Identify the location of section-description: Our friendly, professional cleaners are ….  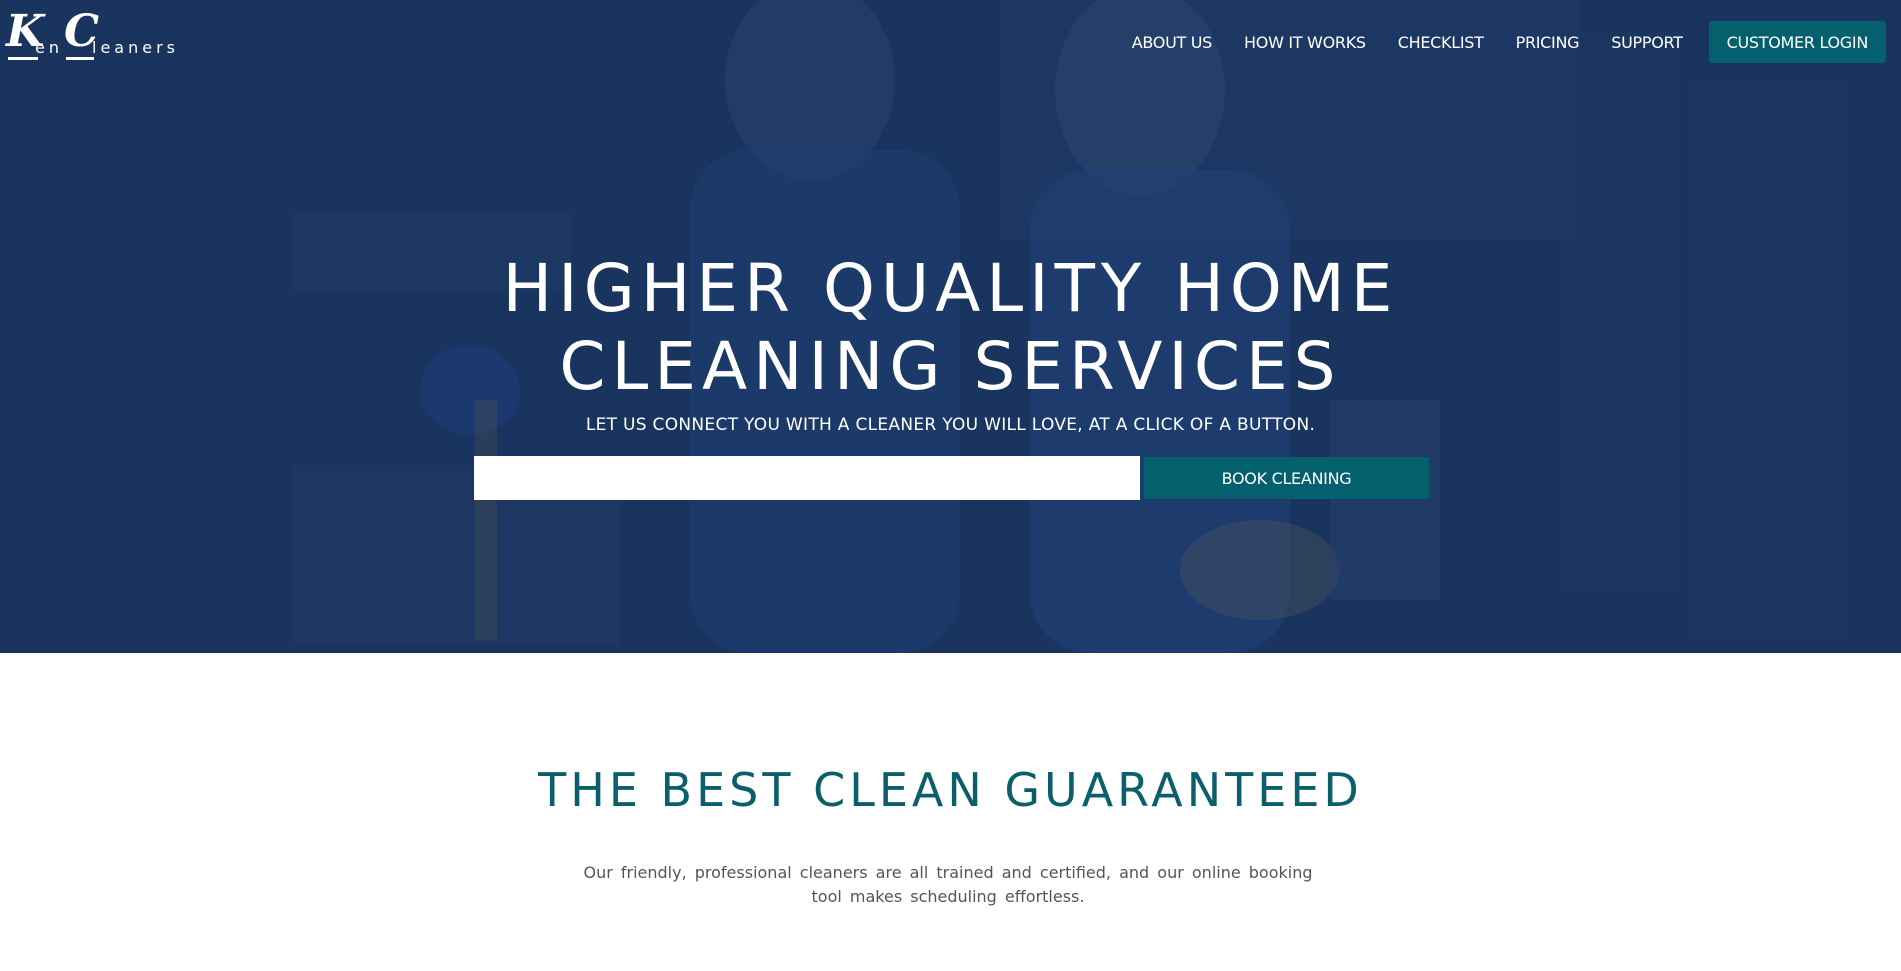
(948, 884).